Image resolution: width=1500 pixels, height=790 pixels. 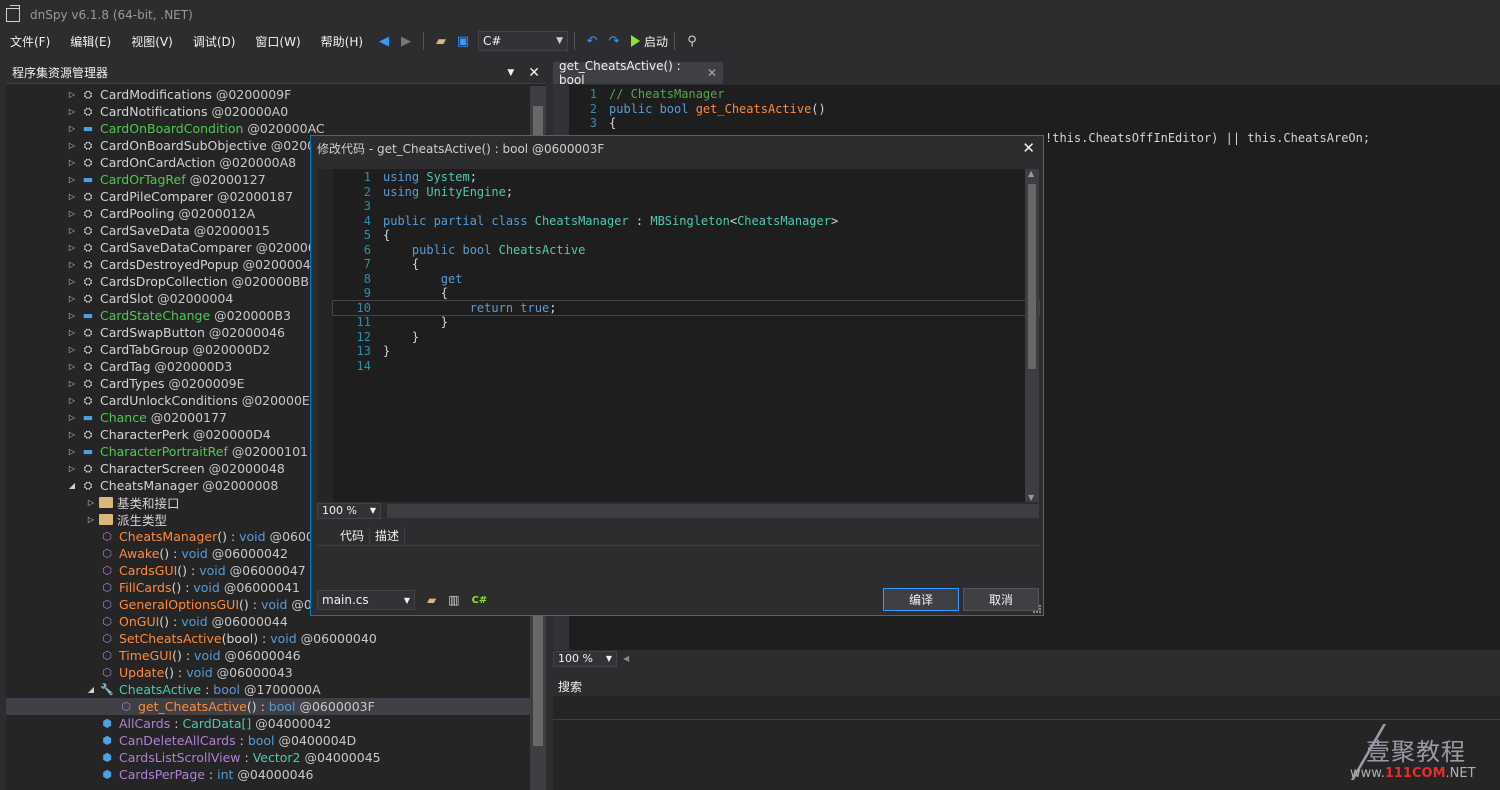 I want to click on dialog-zoom-select: 100 % ▼, so click(x=349, y=510).